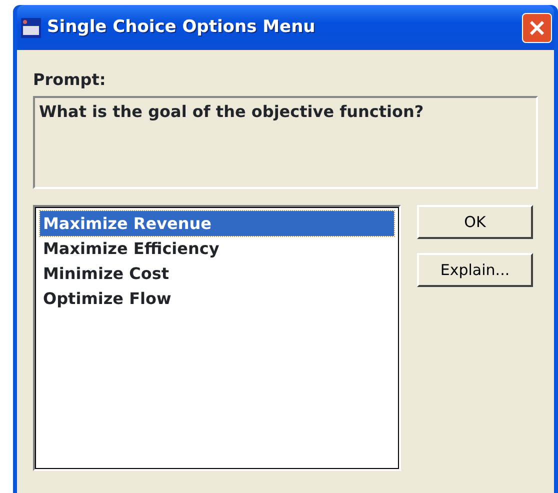  I want to click on list-option: Maximize Efficiency, so click(217, 248).